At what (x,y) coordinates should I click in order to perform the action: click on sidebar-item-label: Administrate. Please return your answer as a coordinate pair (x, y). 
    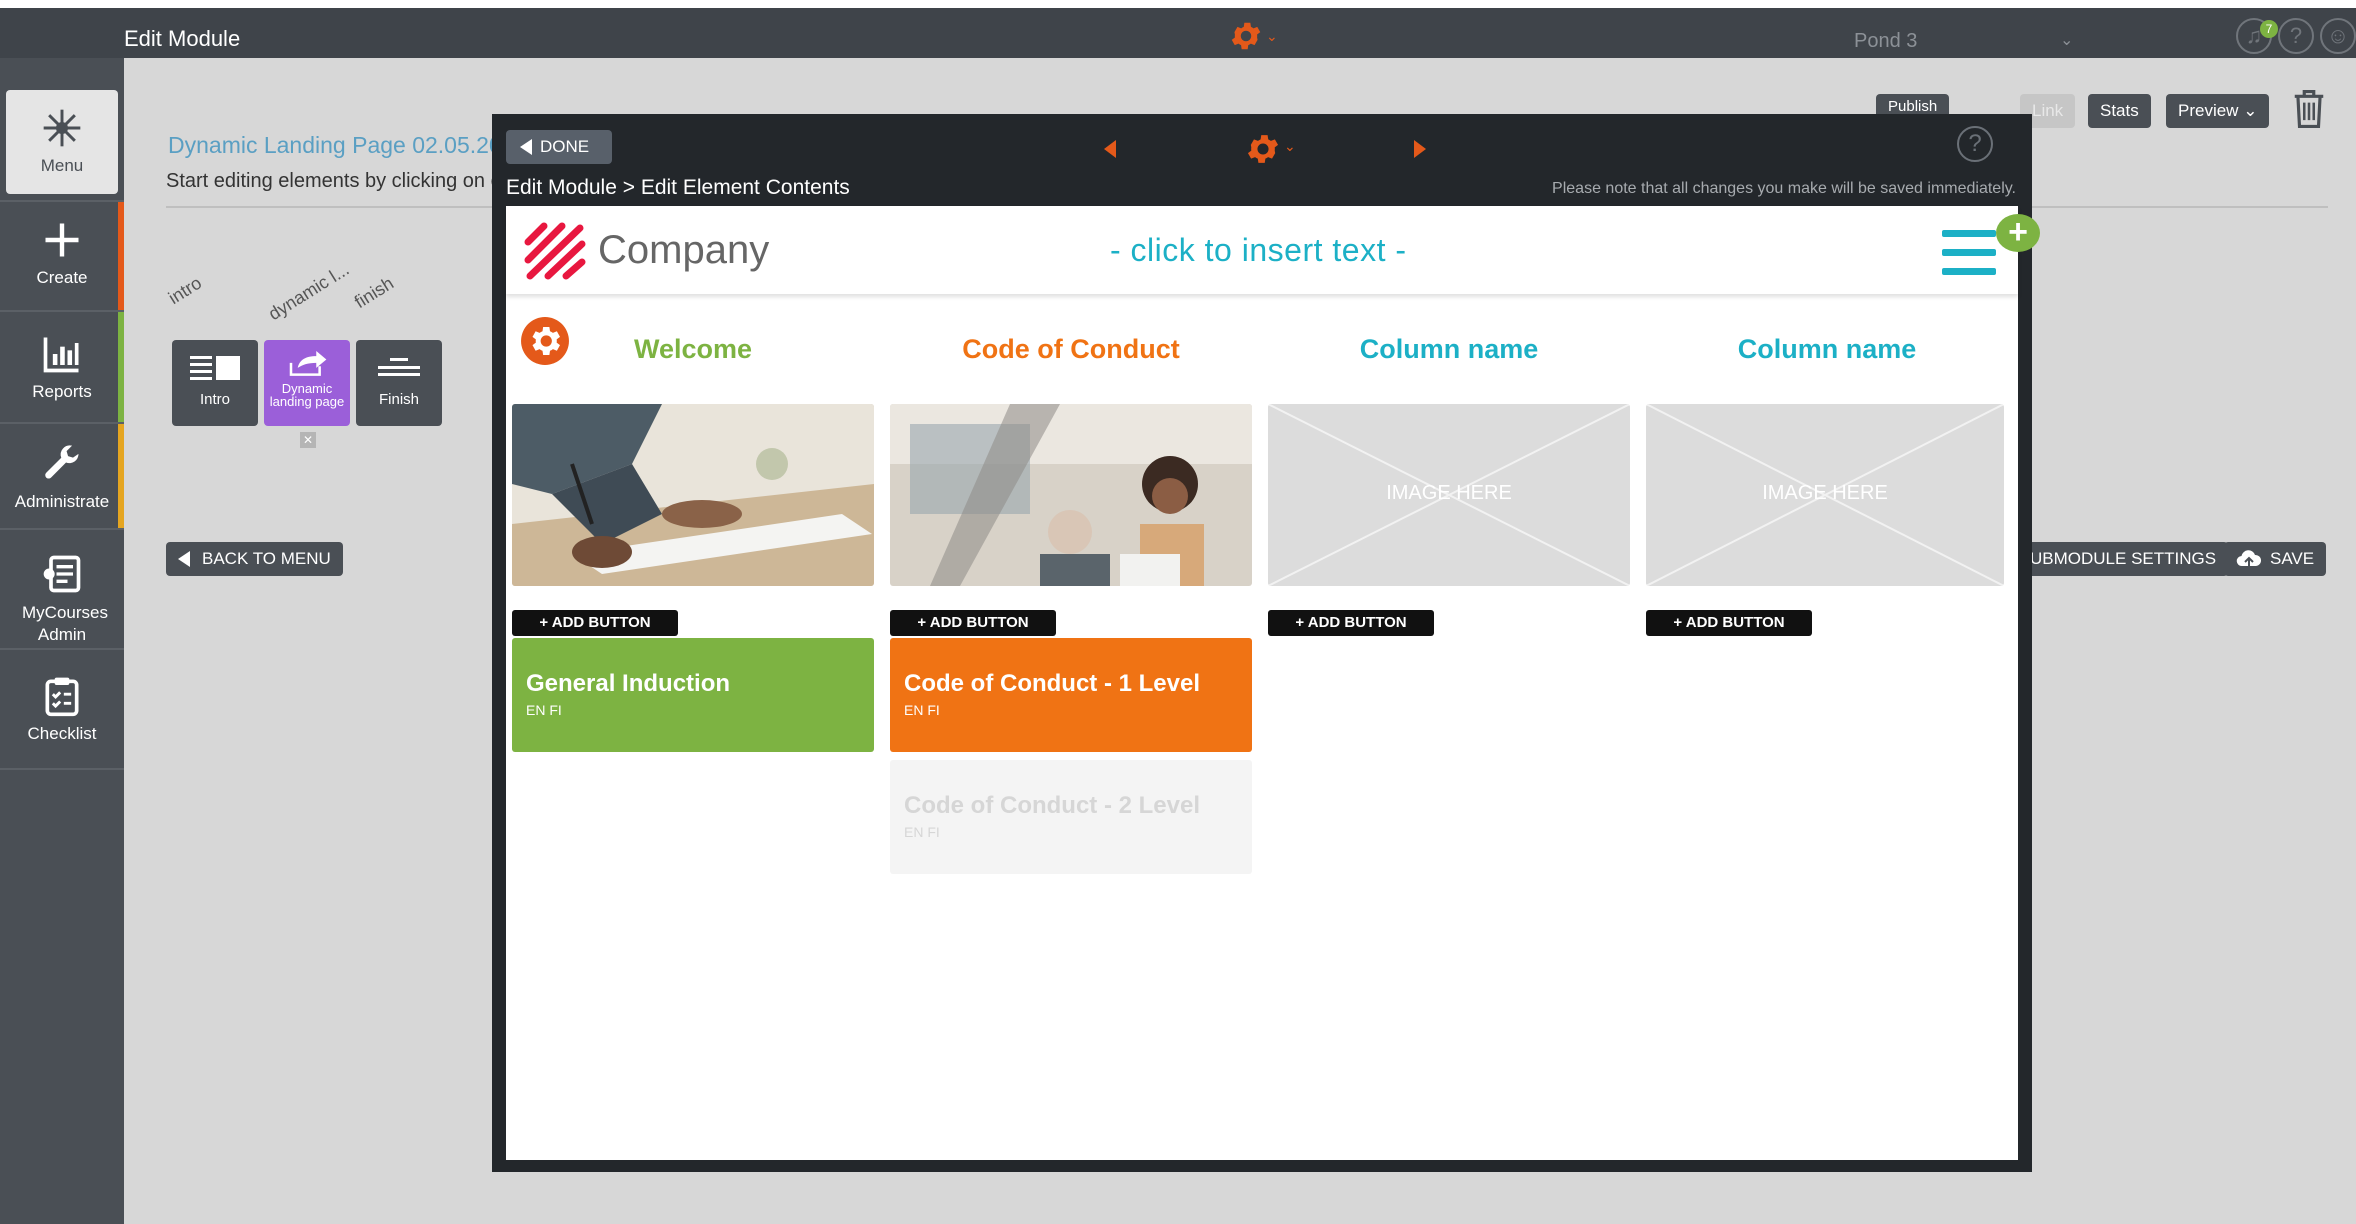
    Looking at the image, I should click on (62, 501).